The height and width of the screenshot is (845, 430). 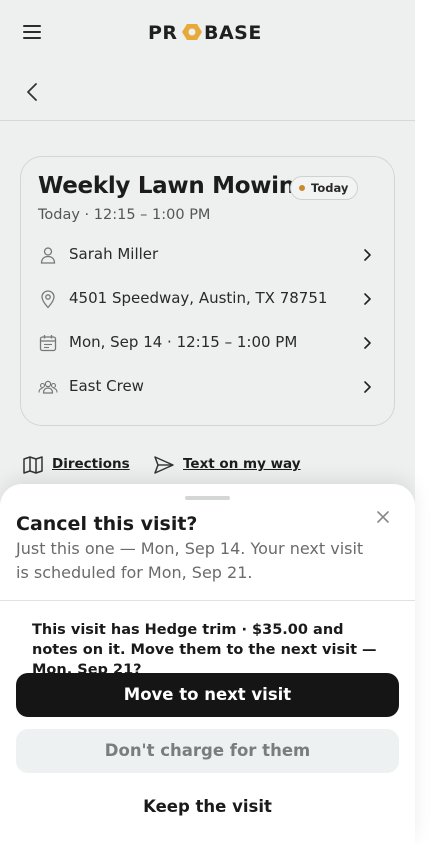 I want to click on scrollbar-gutter, so click(x=422, y=422).